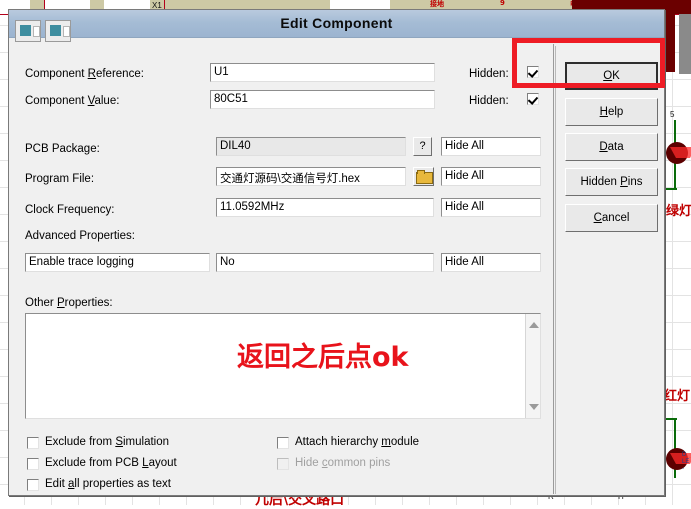  What do you see at coordinates (33, 464) in the screenshot?
I see `exclude-from-pcb-layout-checkbox` at bounding box center [33, 464].